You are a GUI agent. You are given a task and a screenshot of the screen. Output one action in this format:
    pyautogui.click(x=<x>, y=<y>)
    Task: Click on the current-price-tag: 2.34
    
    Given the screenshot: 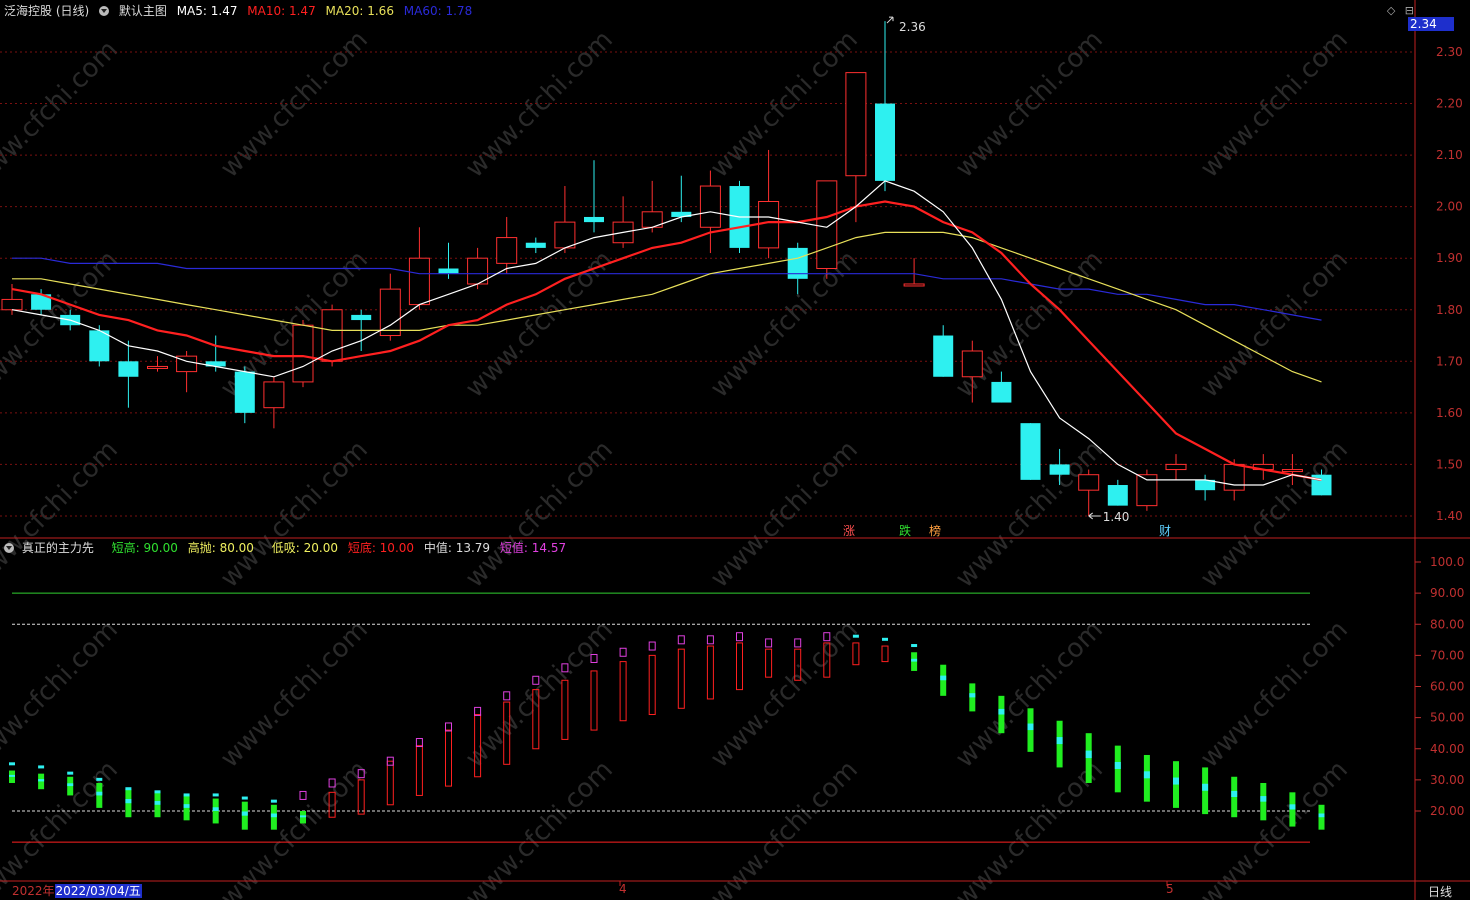 What is the action you would take?
    pyautogui.click(x=1431, y=24)
    